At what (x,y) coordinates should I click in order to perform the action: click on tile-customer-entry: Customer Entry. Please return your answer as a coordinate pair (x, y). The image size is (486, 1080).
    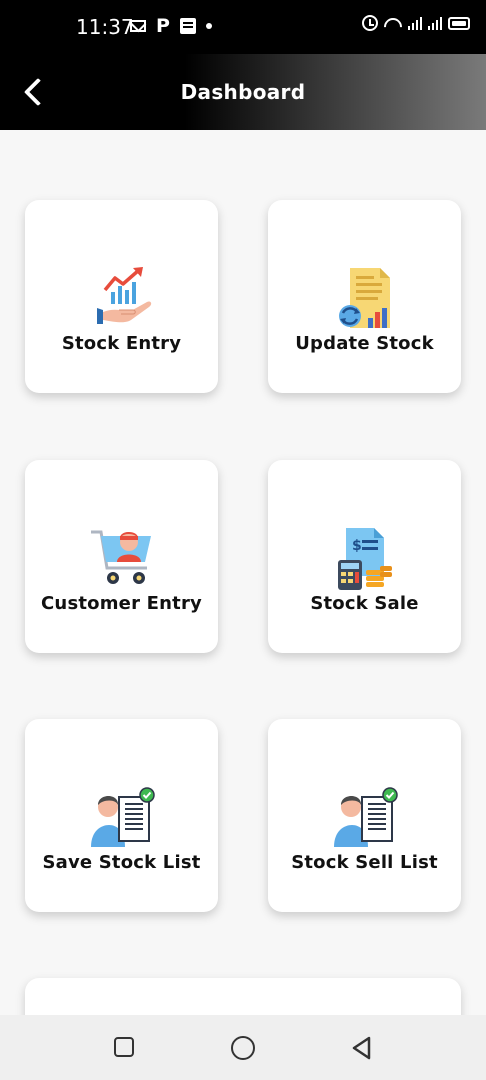
    Looking at the image, I should click on (121, 556).